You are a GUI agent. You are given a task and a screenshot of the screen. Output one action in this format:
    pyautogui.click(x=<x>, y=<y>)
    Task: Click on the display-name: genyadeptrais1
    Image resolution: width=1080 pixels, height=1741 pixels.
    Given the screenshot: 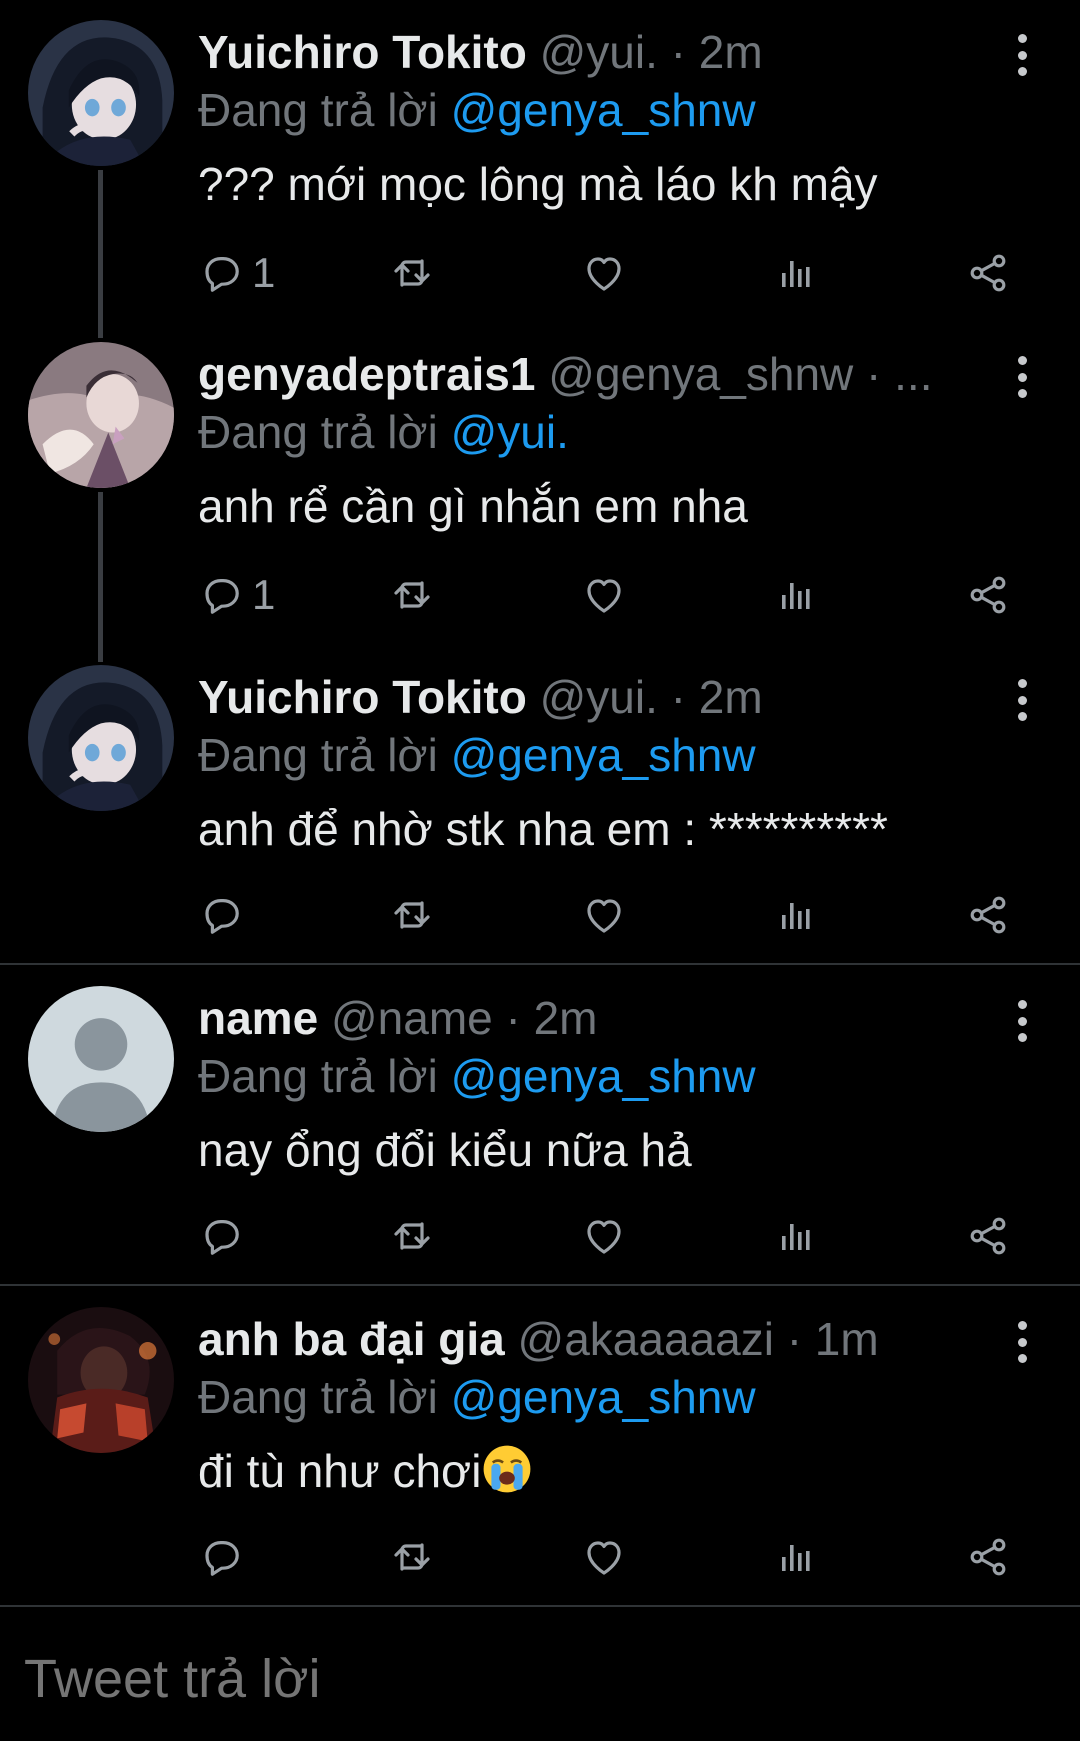 What is the action you would take?
    pyautogui.click(x=366, y=374)
    